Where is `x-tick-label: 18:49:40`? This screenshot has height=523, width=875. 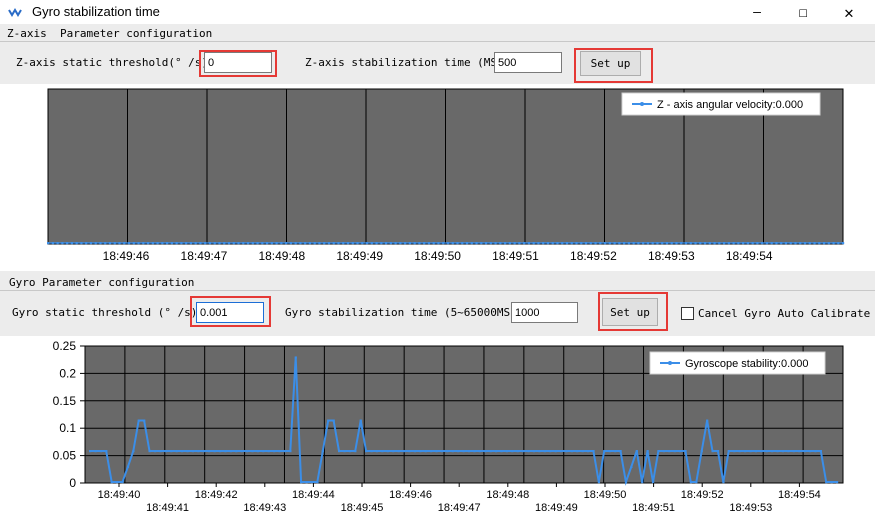 x-tick-label: 18:49:40 is located at coordinates (119, 495).